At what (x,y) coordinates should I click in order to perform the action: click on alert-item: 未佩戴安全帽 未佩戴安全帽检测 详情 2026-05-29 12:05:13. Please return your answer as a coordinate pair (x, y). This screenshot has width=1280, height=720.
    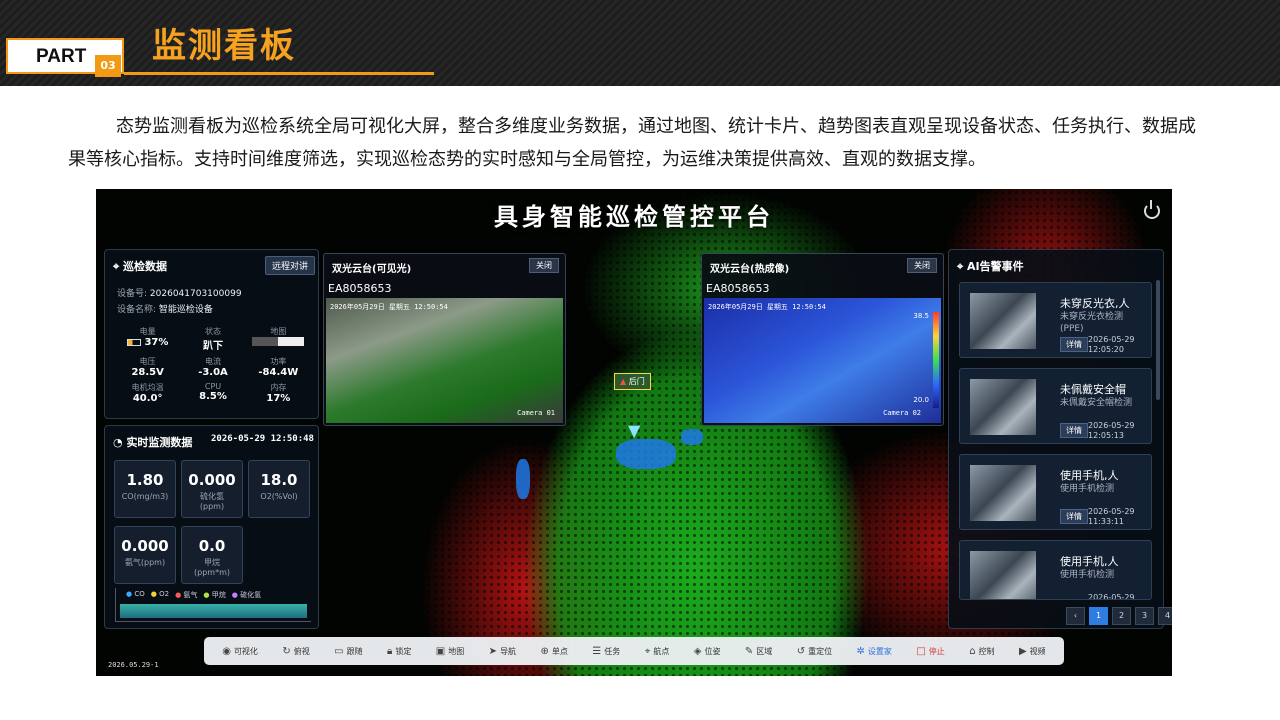
    Looking at the image, I should click on (1055, 406).